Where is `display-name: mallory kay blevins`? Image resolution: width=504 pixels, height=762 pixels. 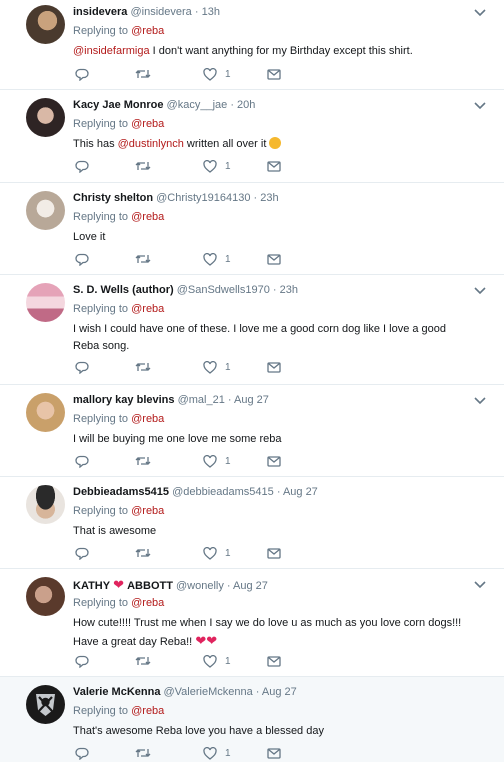
display-name: mallory kay blevins is located at coordinates (124, 400).